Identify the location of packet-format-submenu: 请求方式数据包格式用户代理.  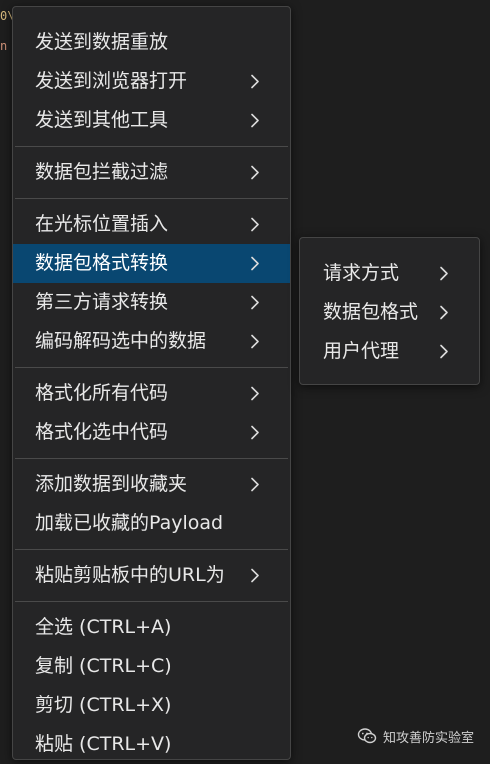
(389, 311).